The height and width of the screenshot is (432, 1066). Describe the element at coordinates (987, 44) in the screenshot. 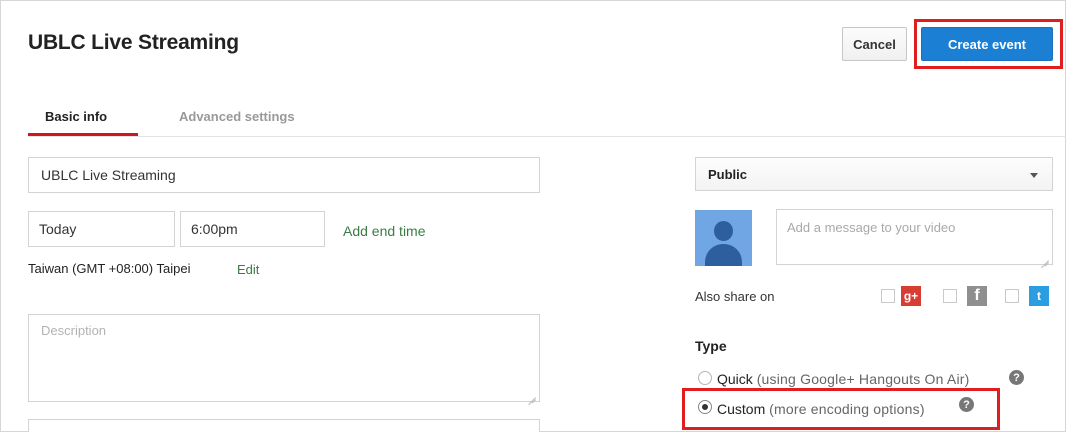

I see `create-event-button: Create event` at that location.